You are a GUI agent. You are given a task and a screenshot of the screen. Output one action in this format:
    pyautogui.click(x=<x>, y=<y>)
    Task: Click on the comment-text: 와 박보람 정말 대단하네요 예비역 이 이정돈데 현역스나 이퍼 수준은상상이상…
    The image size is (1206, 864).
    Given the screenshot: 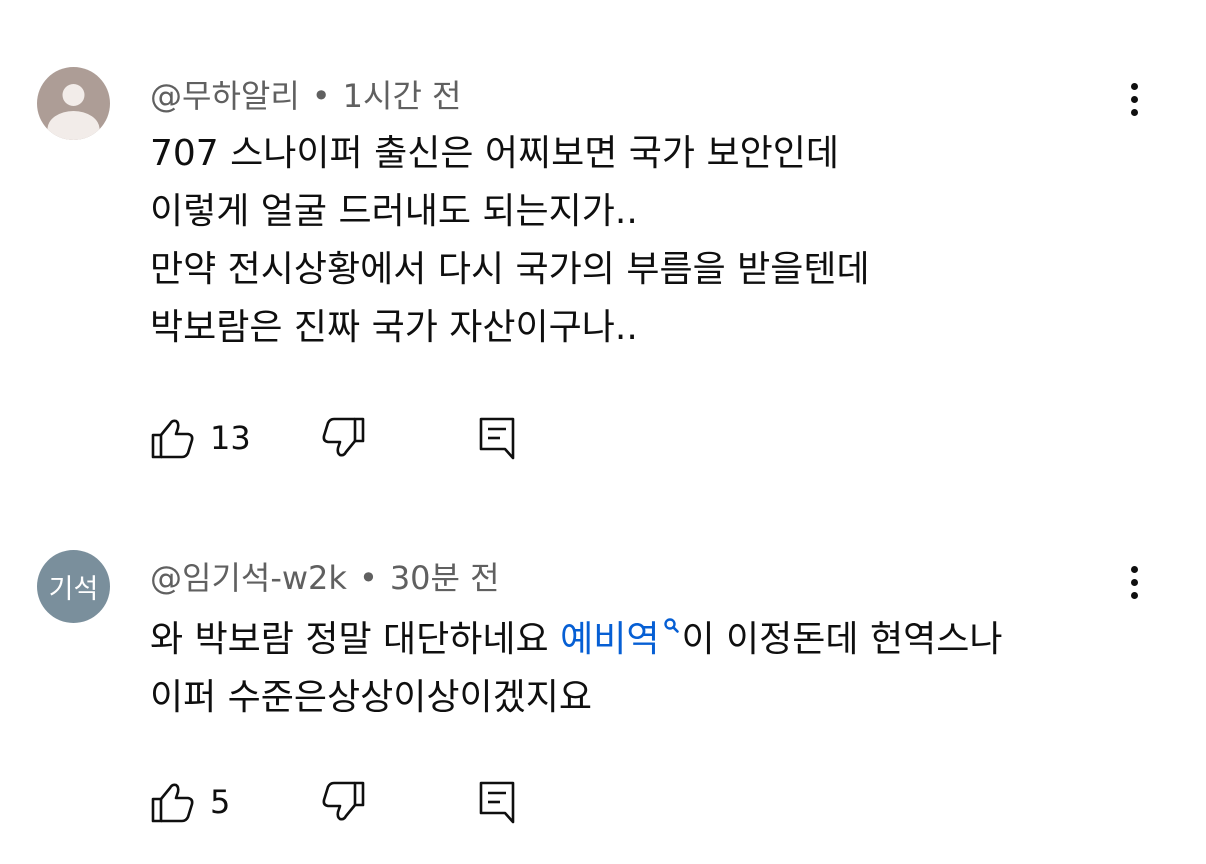 What is the action you would take?
    pyautogui.click(x=576, y=669)
    